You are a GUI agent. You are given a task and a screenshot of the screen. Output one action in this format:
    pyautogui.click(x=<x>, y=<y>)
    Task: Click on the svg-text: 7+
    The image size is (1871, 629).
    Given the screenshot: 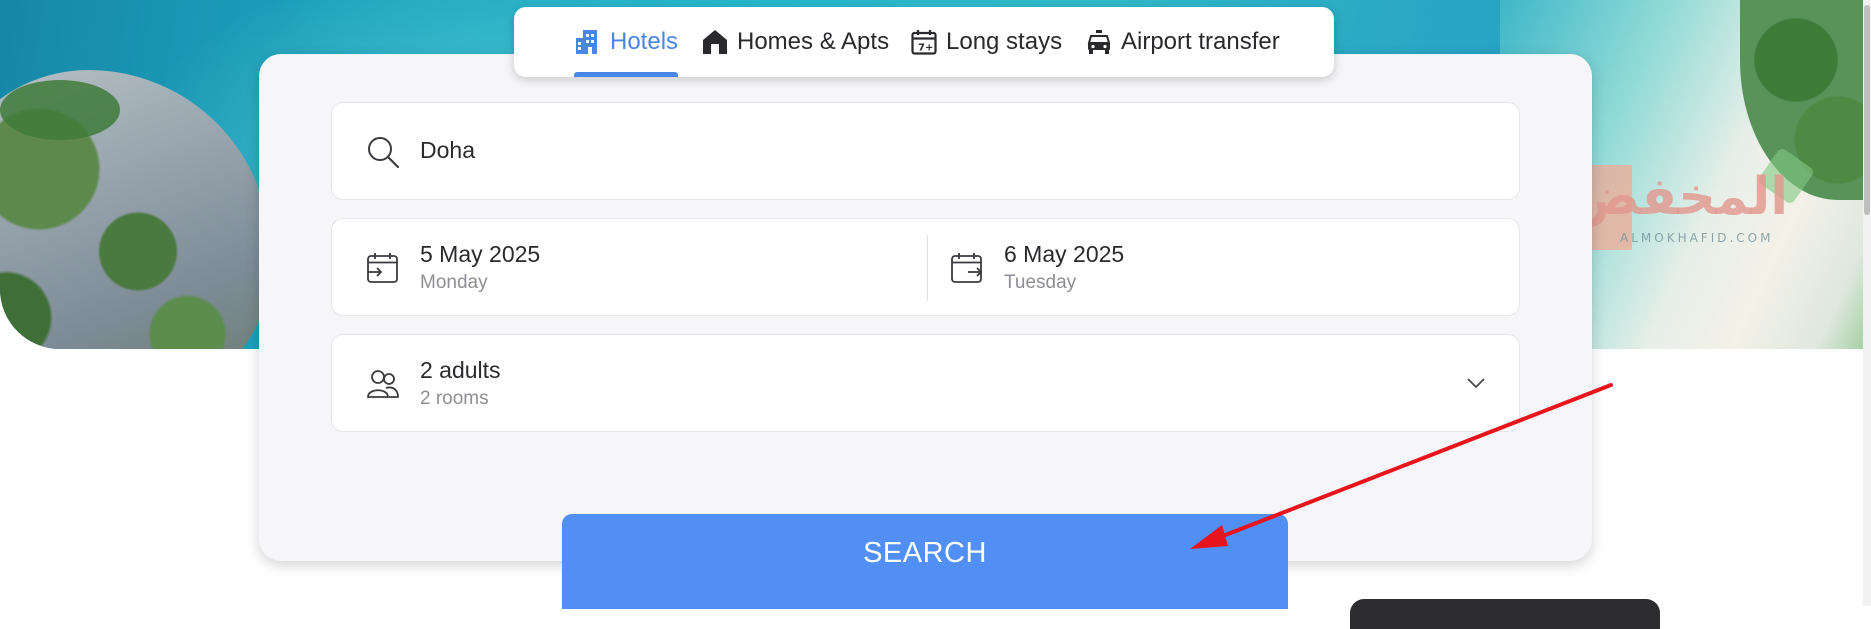 What is the action you would take?
    pyautogui.click(x=925, y=48)
    